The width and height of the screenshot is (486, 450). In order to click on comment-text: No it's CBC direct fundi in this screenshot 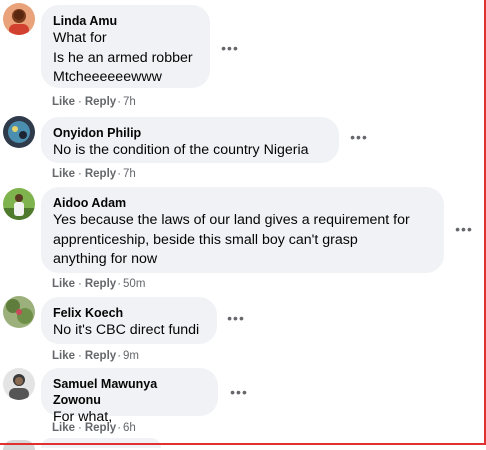, I will do `click(126, 330)`.